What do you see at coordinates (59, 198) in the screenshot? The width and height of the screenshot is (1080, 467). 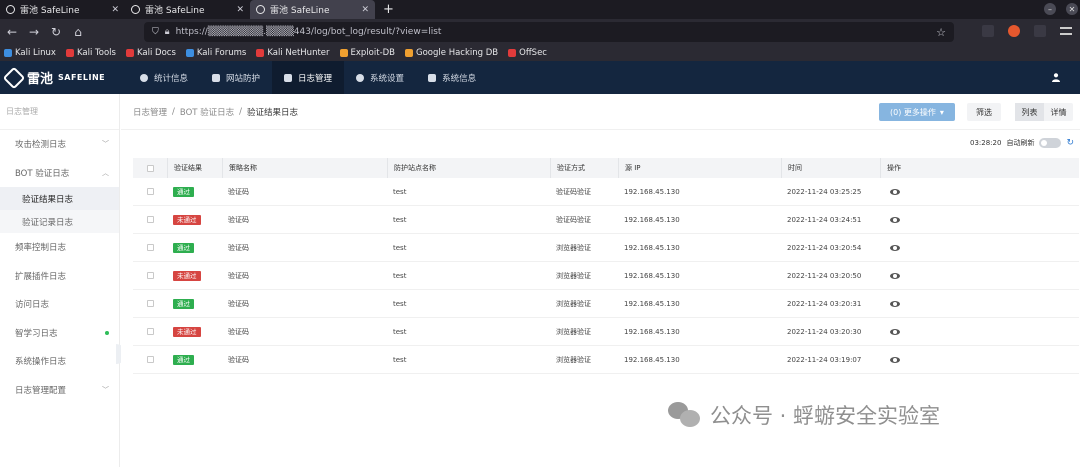 I see `sidebar-item-verify-result-log: 验证结果日志` at bounding box center [59, 198].